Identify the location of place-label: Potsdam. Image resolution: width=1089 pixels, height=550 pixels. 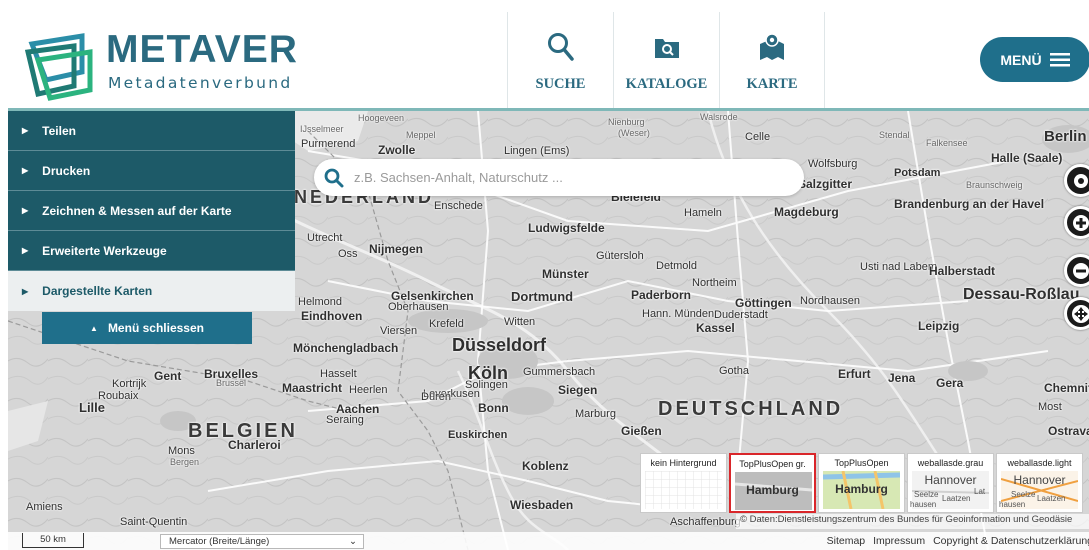
(917, 173).